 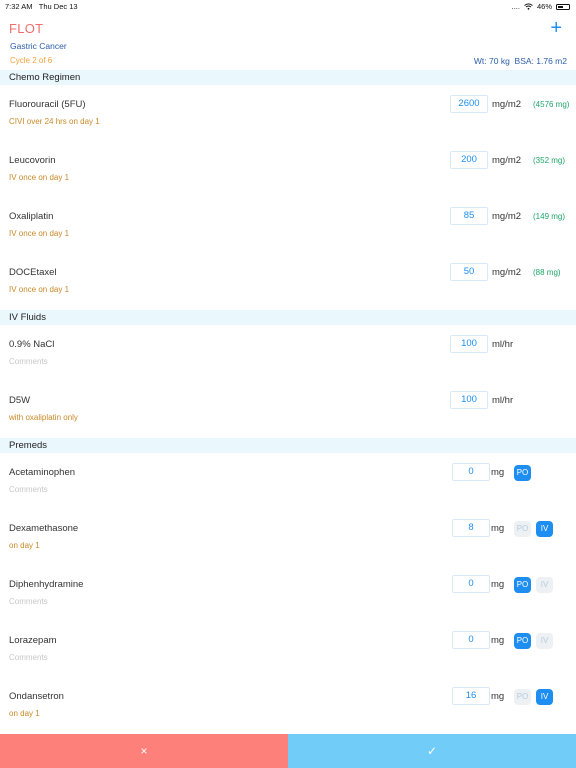 I want to click on dose-input: 200, so click(x=469, y=160).